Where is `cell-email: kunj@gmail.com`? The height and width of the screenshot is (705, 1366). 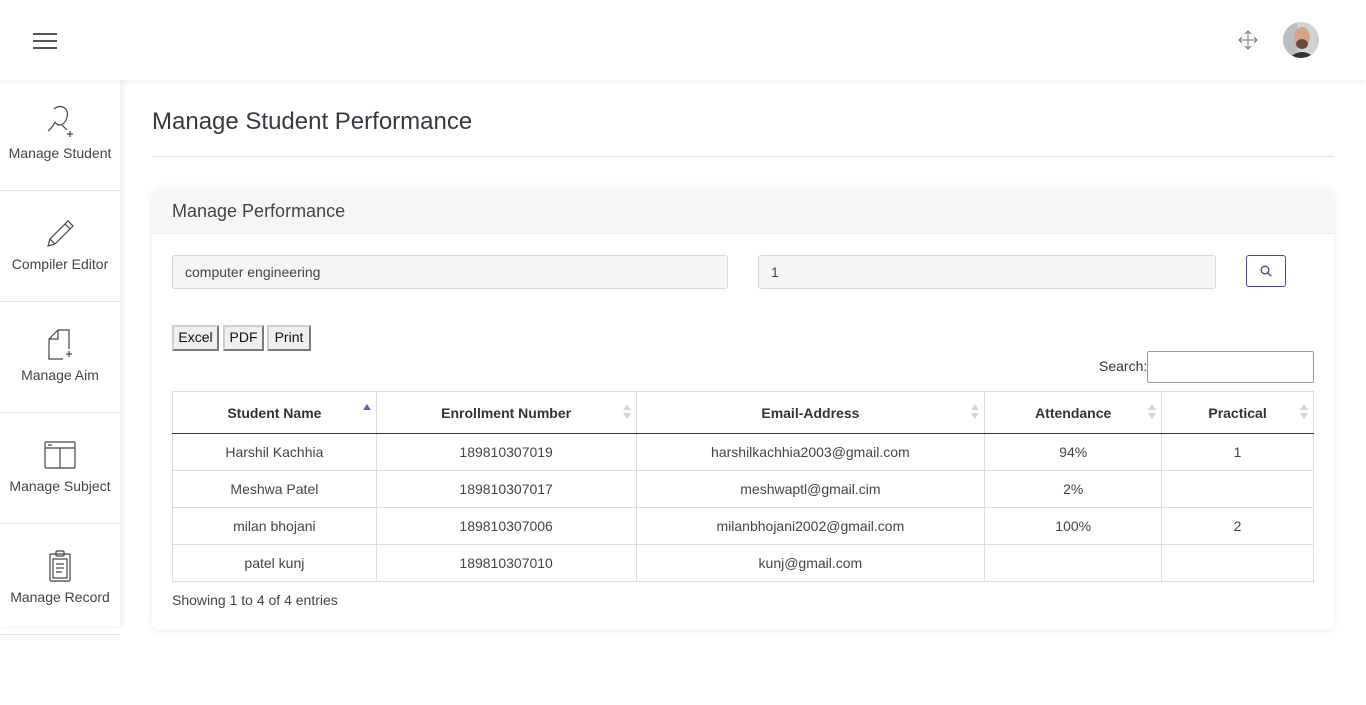 cell-email: kunj@gmail.com is located at coordinates (810, 563).